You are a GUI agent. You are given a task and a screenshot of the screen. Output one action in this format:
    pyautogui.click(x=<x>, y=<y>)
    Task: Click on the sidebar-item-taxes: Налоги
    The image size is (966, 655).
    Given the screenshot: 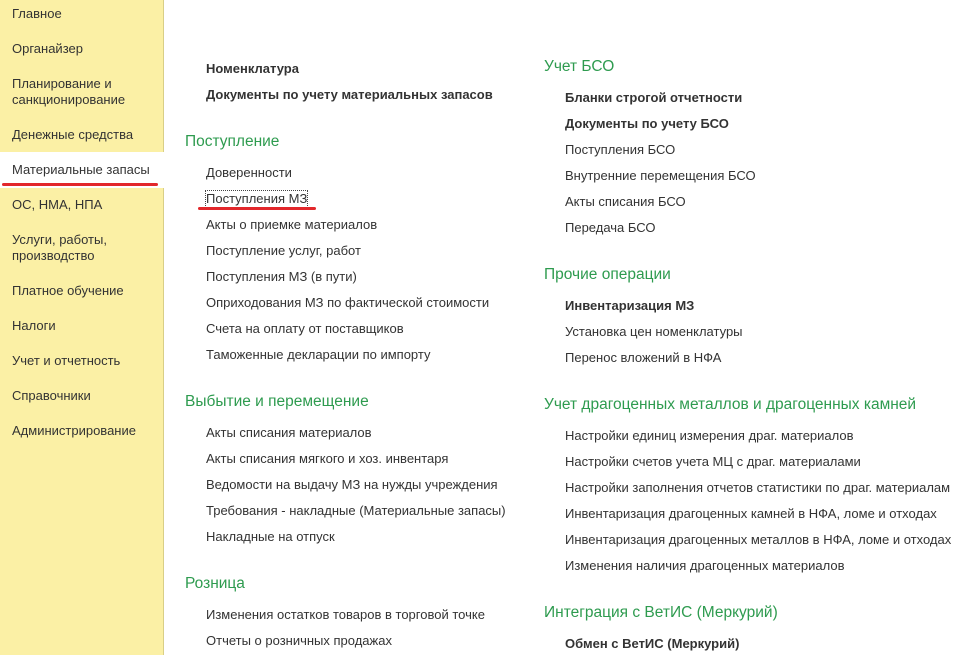 What is the action you would take?
    pyautogui.click(x=81, y=326)
    